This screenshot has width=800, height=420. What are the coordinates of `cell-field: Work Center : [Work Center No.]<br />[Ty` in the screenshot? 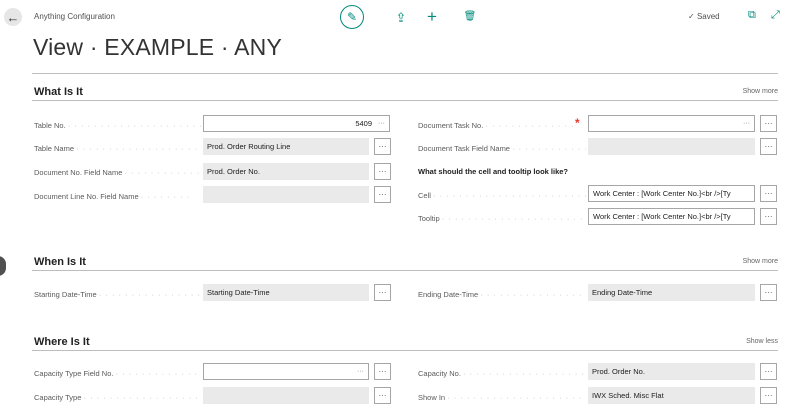 It's located at (671, 193).